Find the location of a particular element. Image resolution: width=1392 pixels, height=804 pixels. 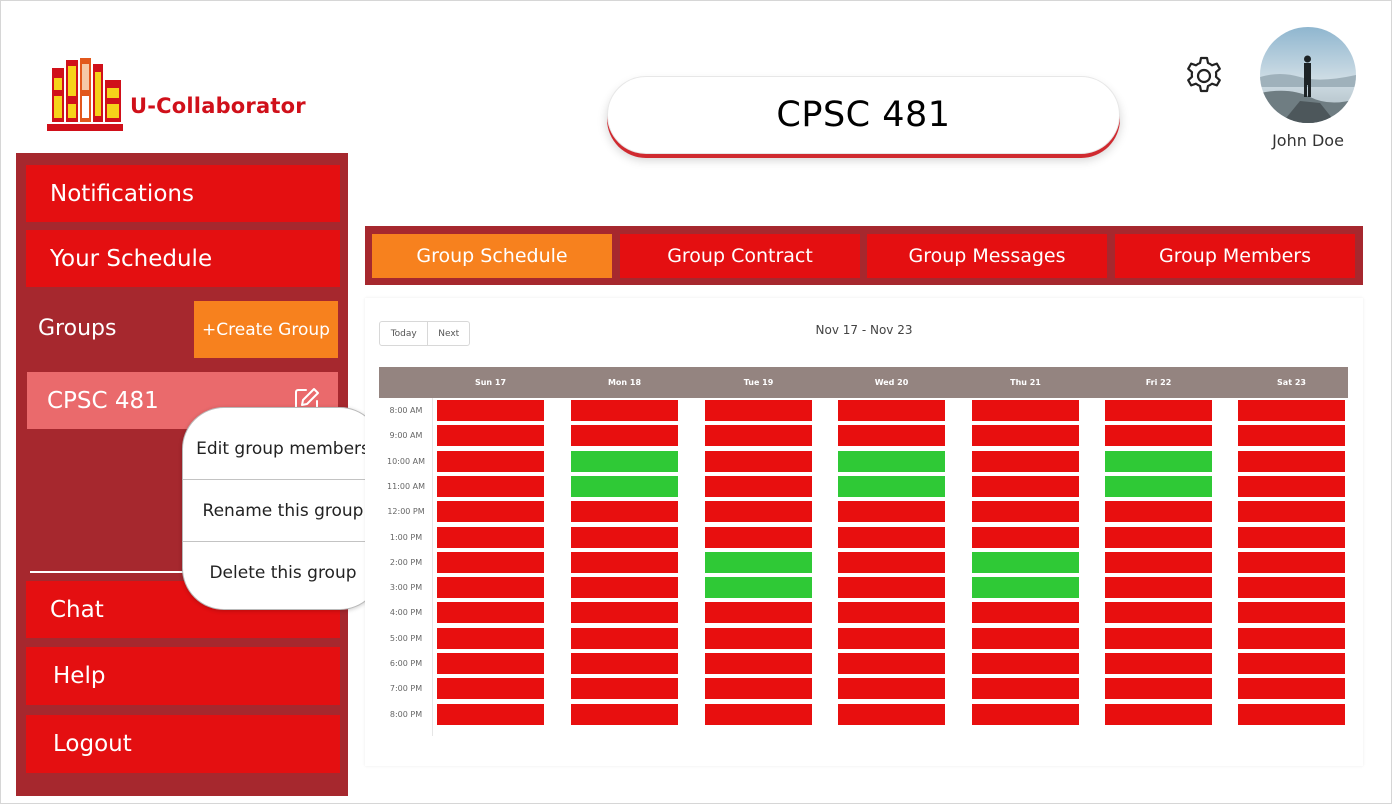

sidebar-item-help: Help is located at coordinates (183, 676).